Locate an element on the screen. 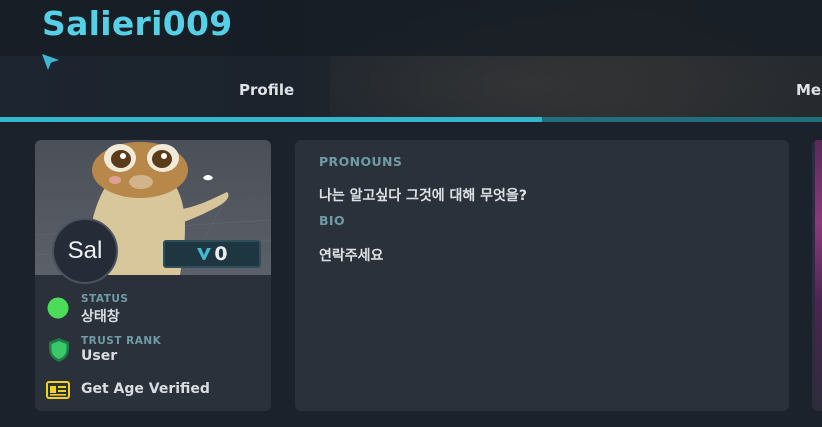 The height and width of the screenshot is (427, 822). tab-active-indicator is located at coordinates (271, 119).